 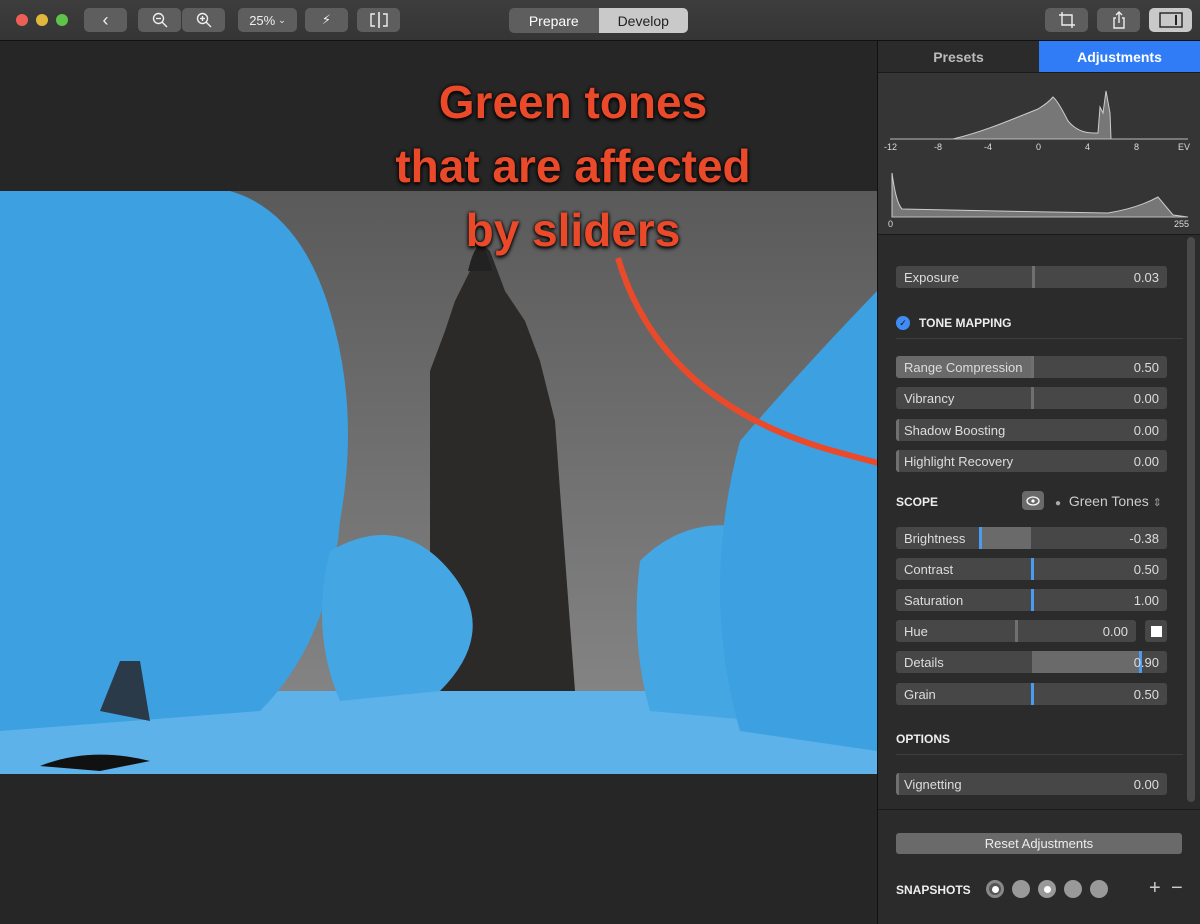 What do you see at coordinates (1146, 277) in the screenshot?
I see `slider-value: 0.03` at bounding box center [1146, 277].